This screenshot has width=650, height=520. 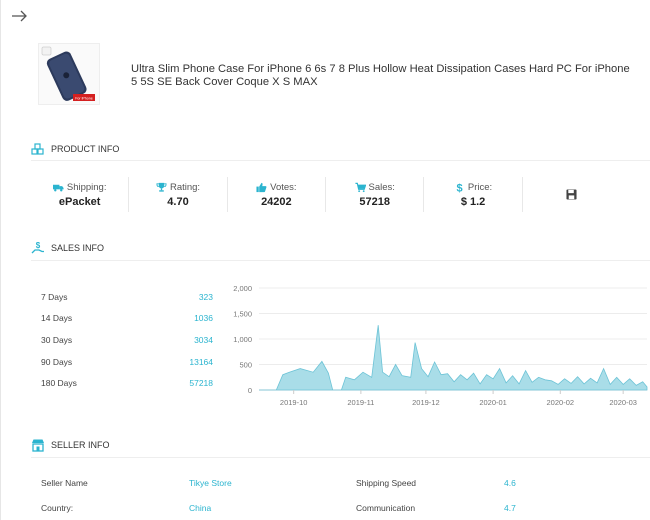 What do you see at coordinates (69, 74) in the screenshot?
I see `product-thumbnail: For iPhone` at bounding box center [69, 74].